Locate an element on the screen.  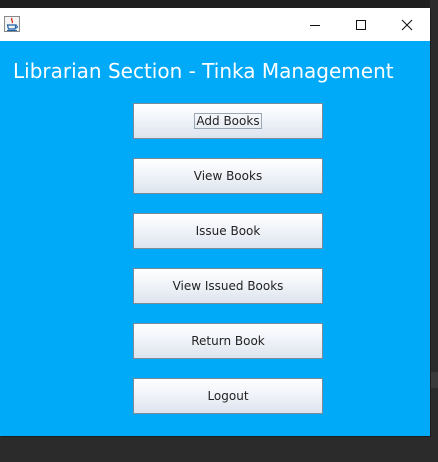
button-label: View Books is located at coordinates (228, 176).